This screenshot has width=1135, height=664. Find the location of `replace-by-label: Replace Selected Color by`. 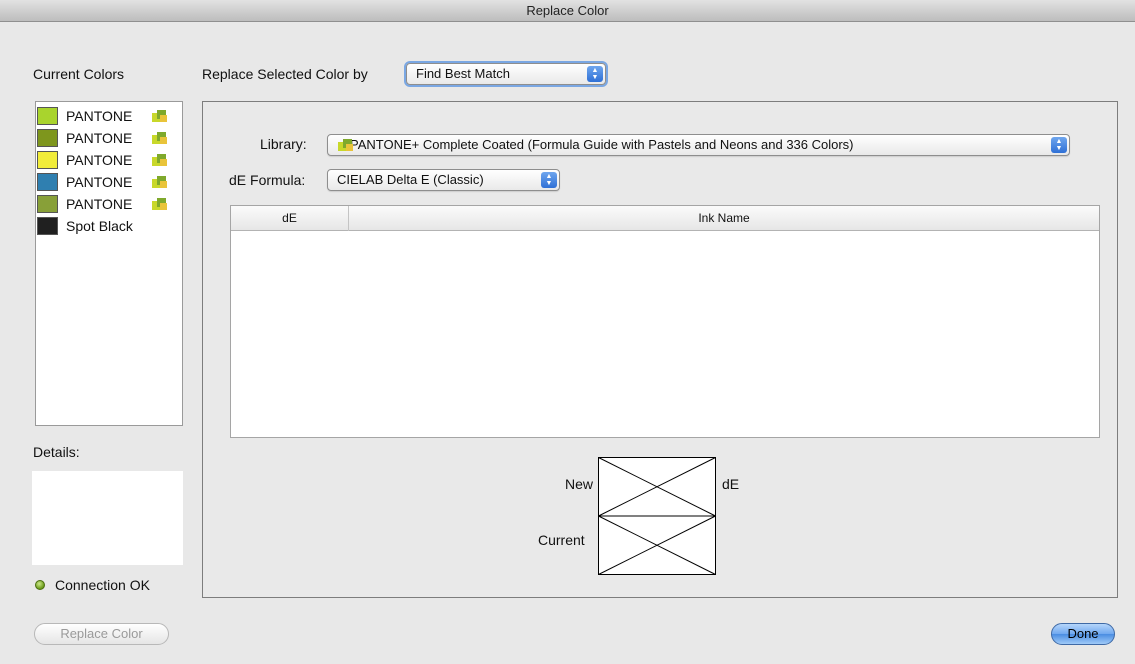

replace-by-label: Replace Selected Color by is located at coordinates (285, 74).